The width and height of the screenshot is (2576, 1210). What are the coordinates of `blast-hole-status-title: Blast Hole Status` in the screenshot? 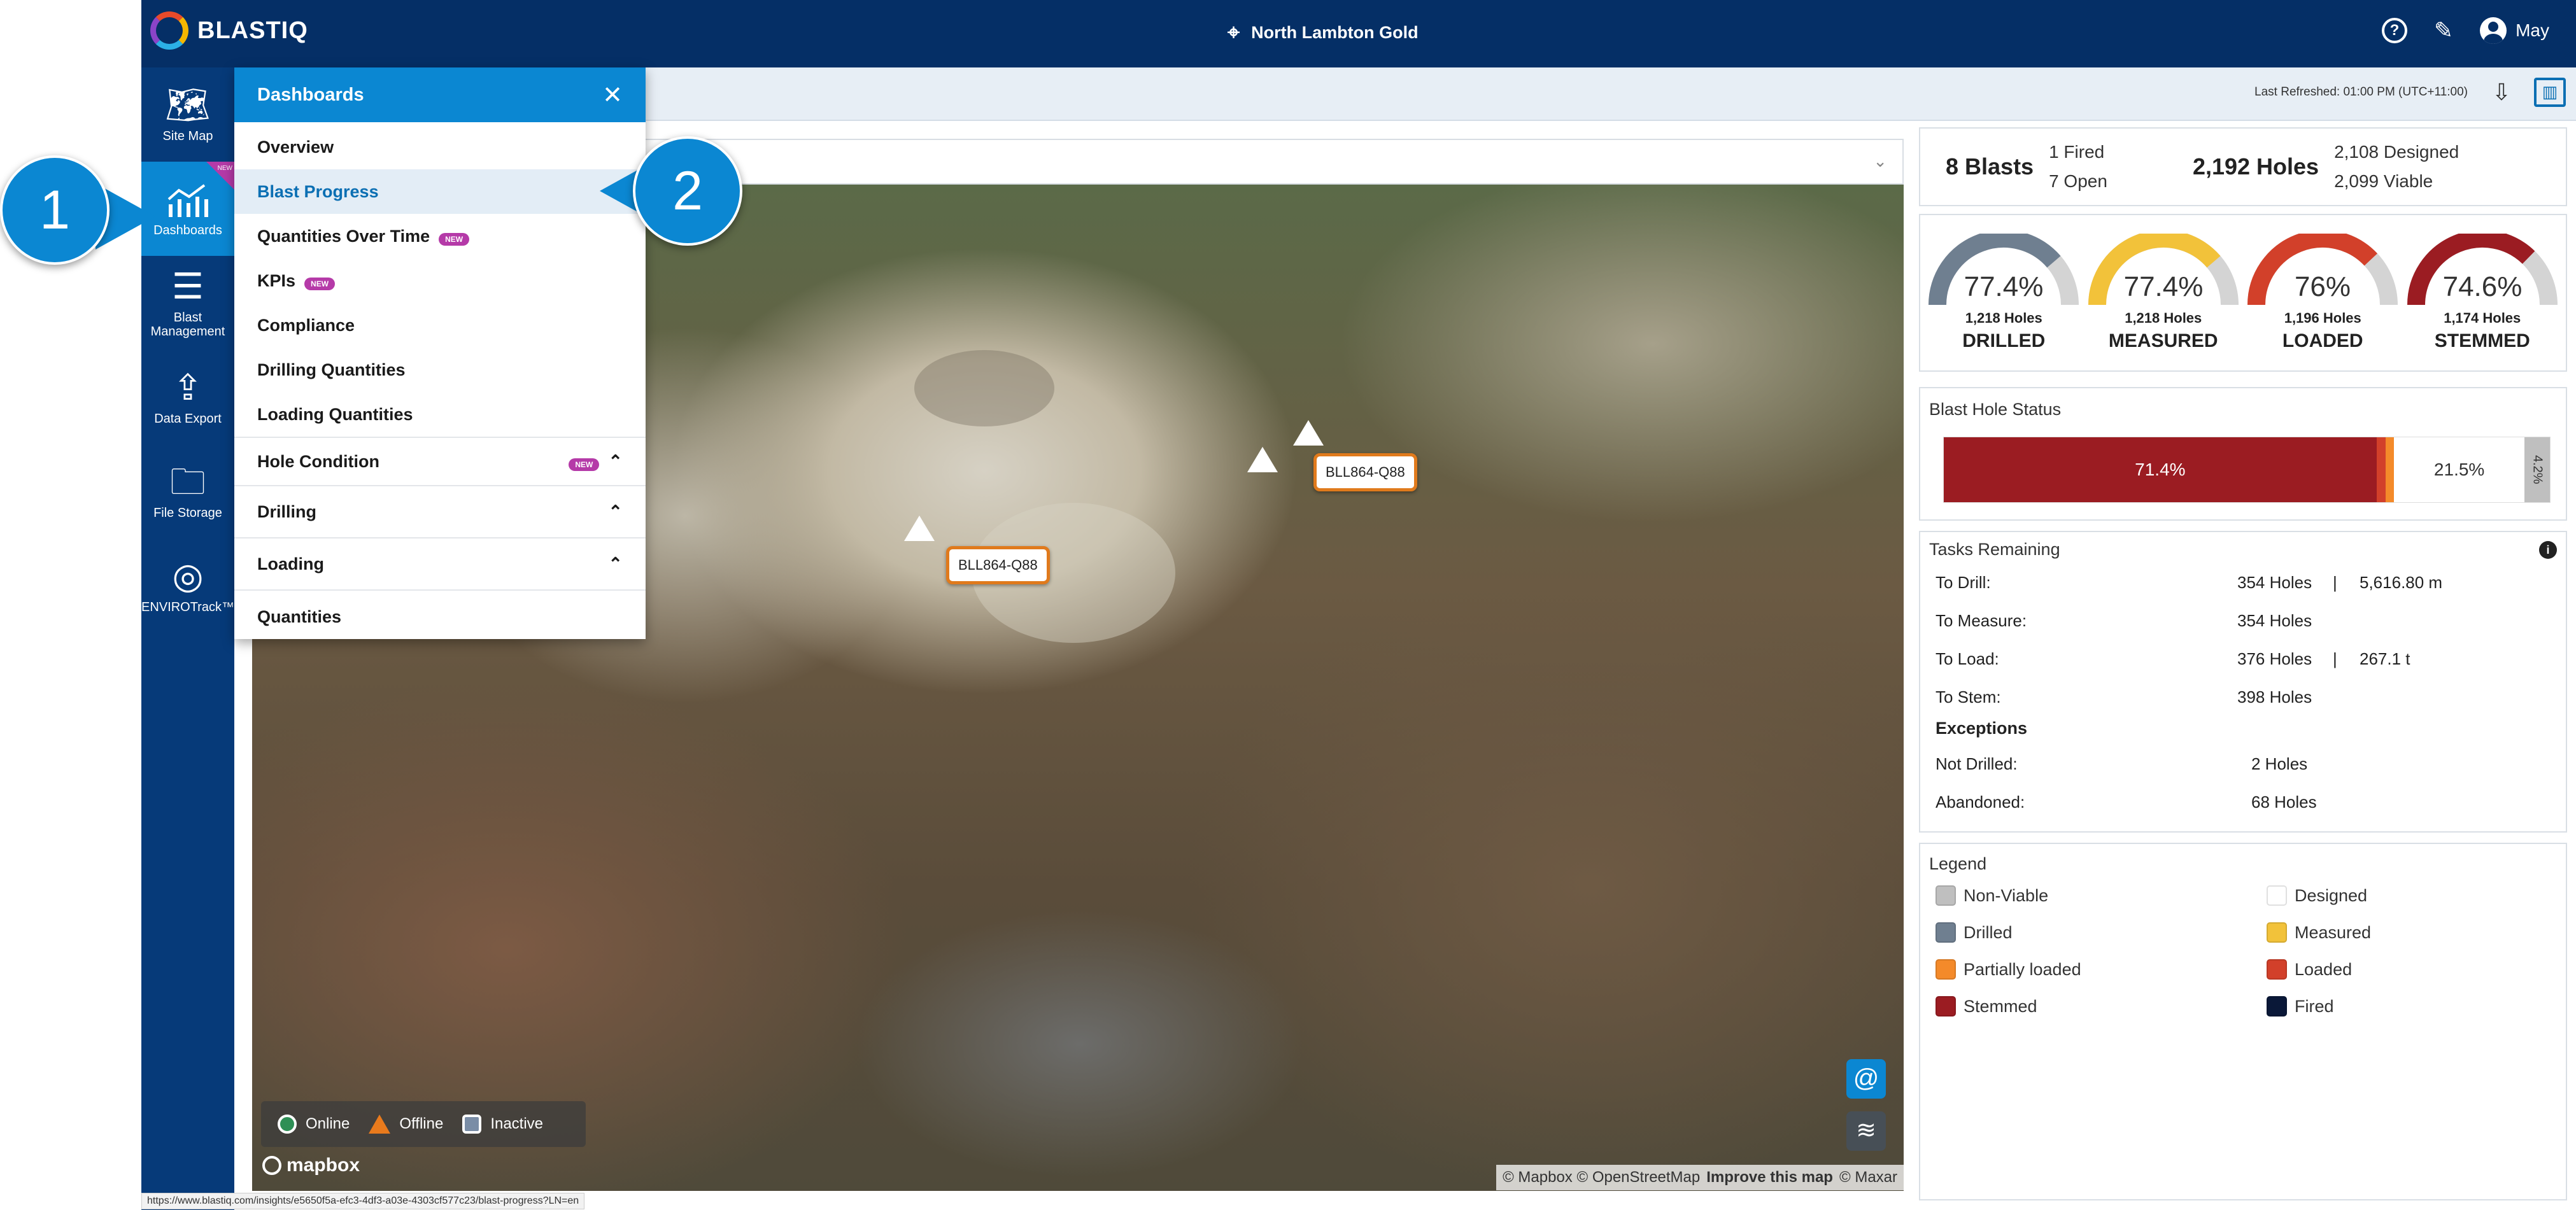 It's located at (1995, 410).